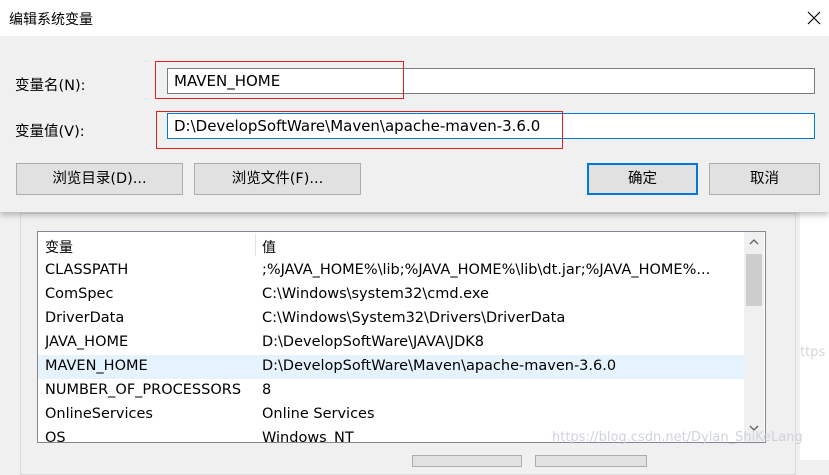 The image size is (829, 475). What do you see at coordinates (87, 270) in the screenshot?
I see `variable-name: CLASSPATH` at bounding box center [87, 270].